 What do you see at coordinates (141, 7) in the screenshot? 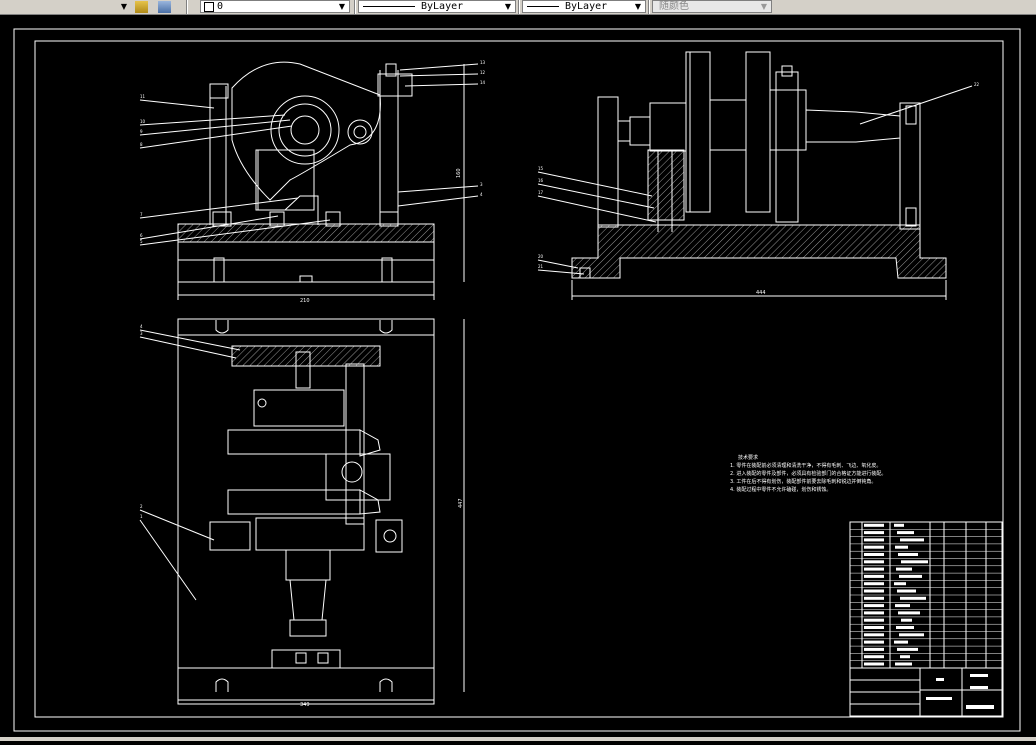
I see `layer-state-icon` at bounding box center [141, 7].